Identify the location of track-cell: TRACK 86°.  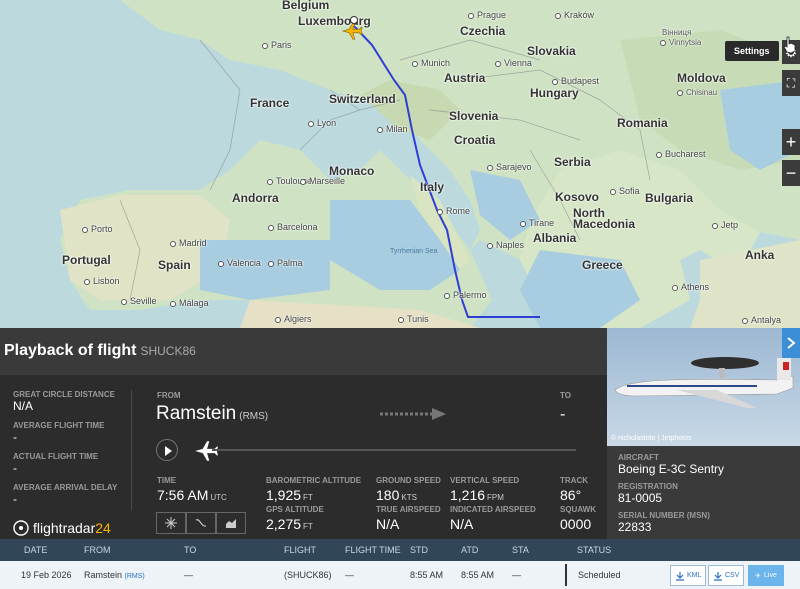
(574, 489).